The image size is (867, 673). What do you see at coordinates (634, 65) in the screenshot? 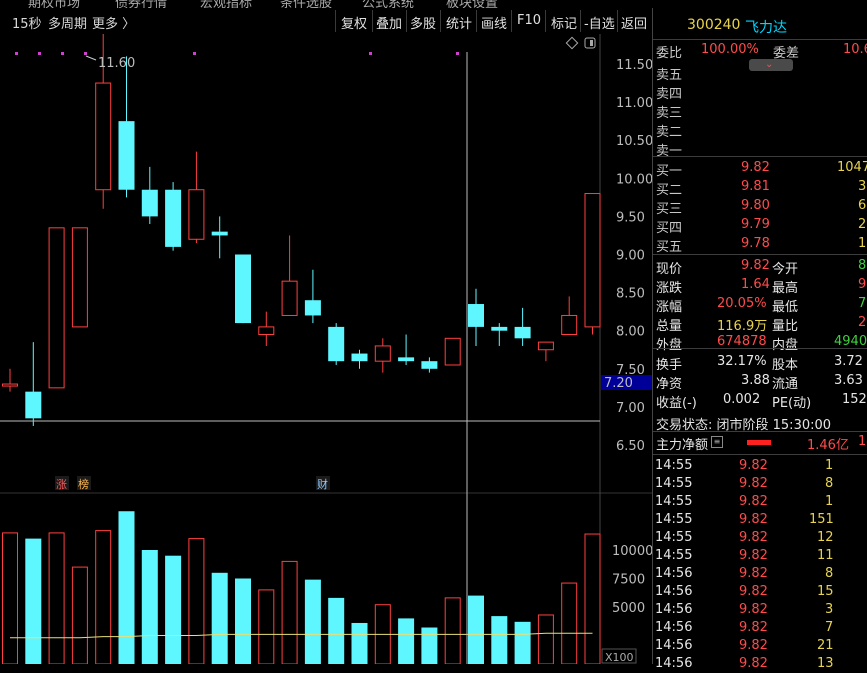
I see `price-tick-label: 11.50` at bounding box center [634, 65].